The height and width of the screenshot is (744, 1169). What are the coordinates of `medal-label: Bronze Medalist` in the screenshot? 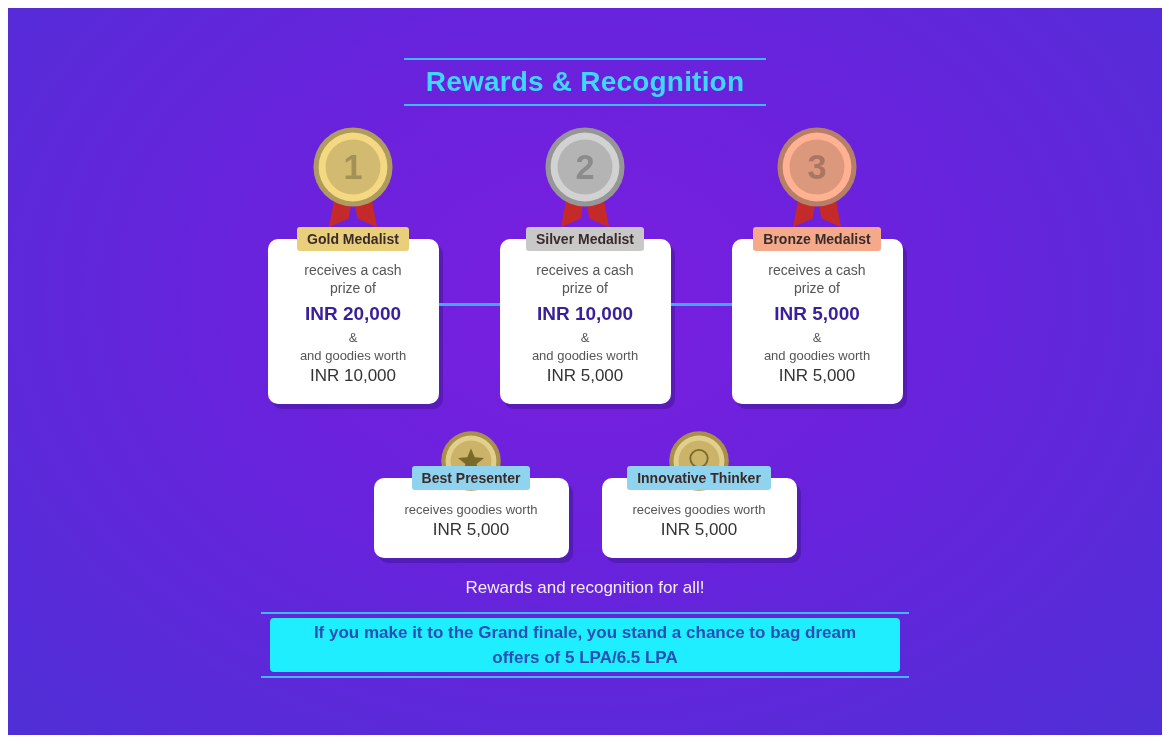 It's located at (817, 239).